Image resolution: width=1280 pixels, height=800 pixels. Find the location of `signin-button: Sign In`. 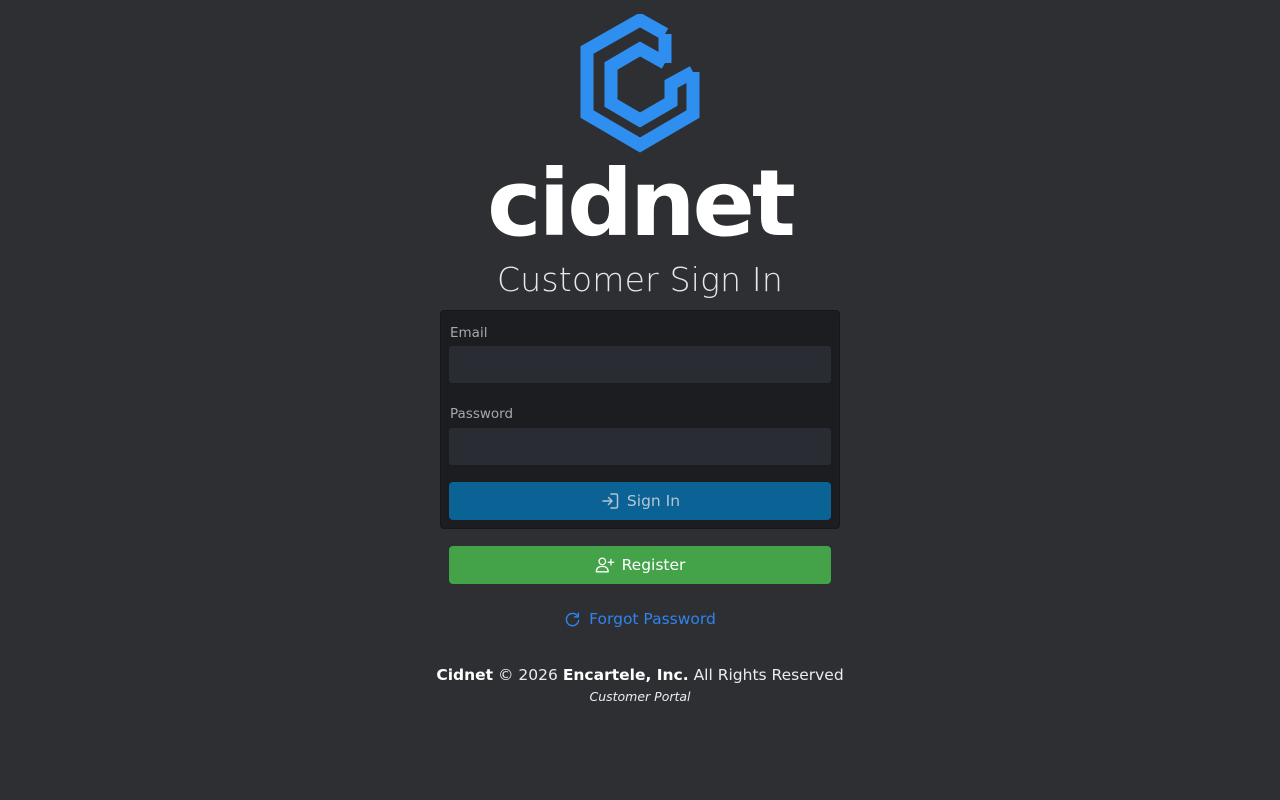

signin-button: Sign In is located at coordinates (640, 501).